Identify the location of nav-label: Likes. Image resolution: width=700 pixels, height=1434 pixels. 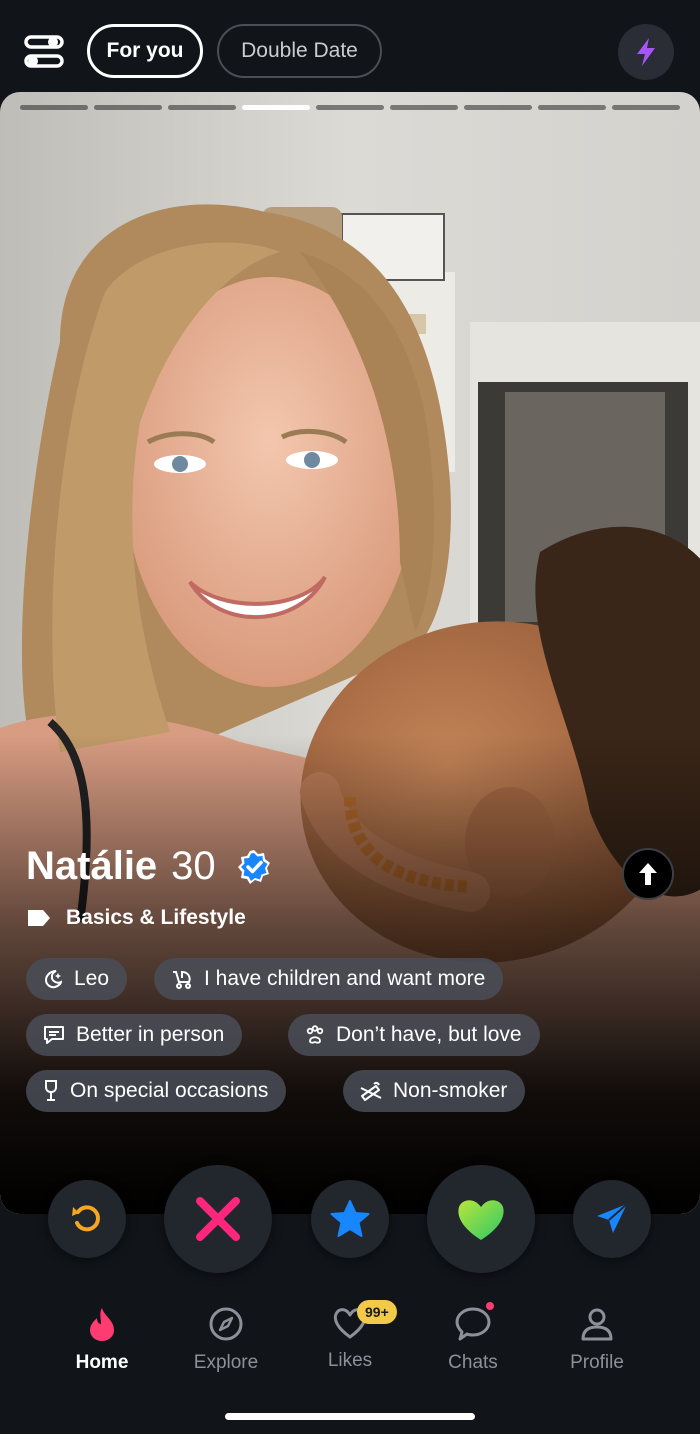
(350, 1360).